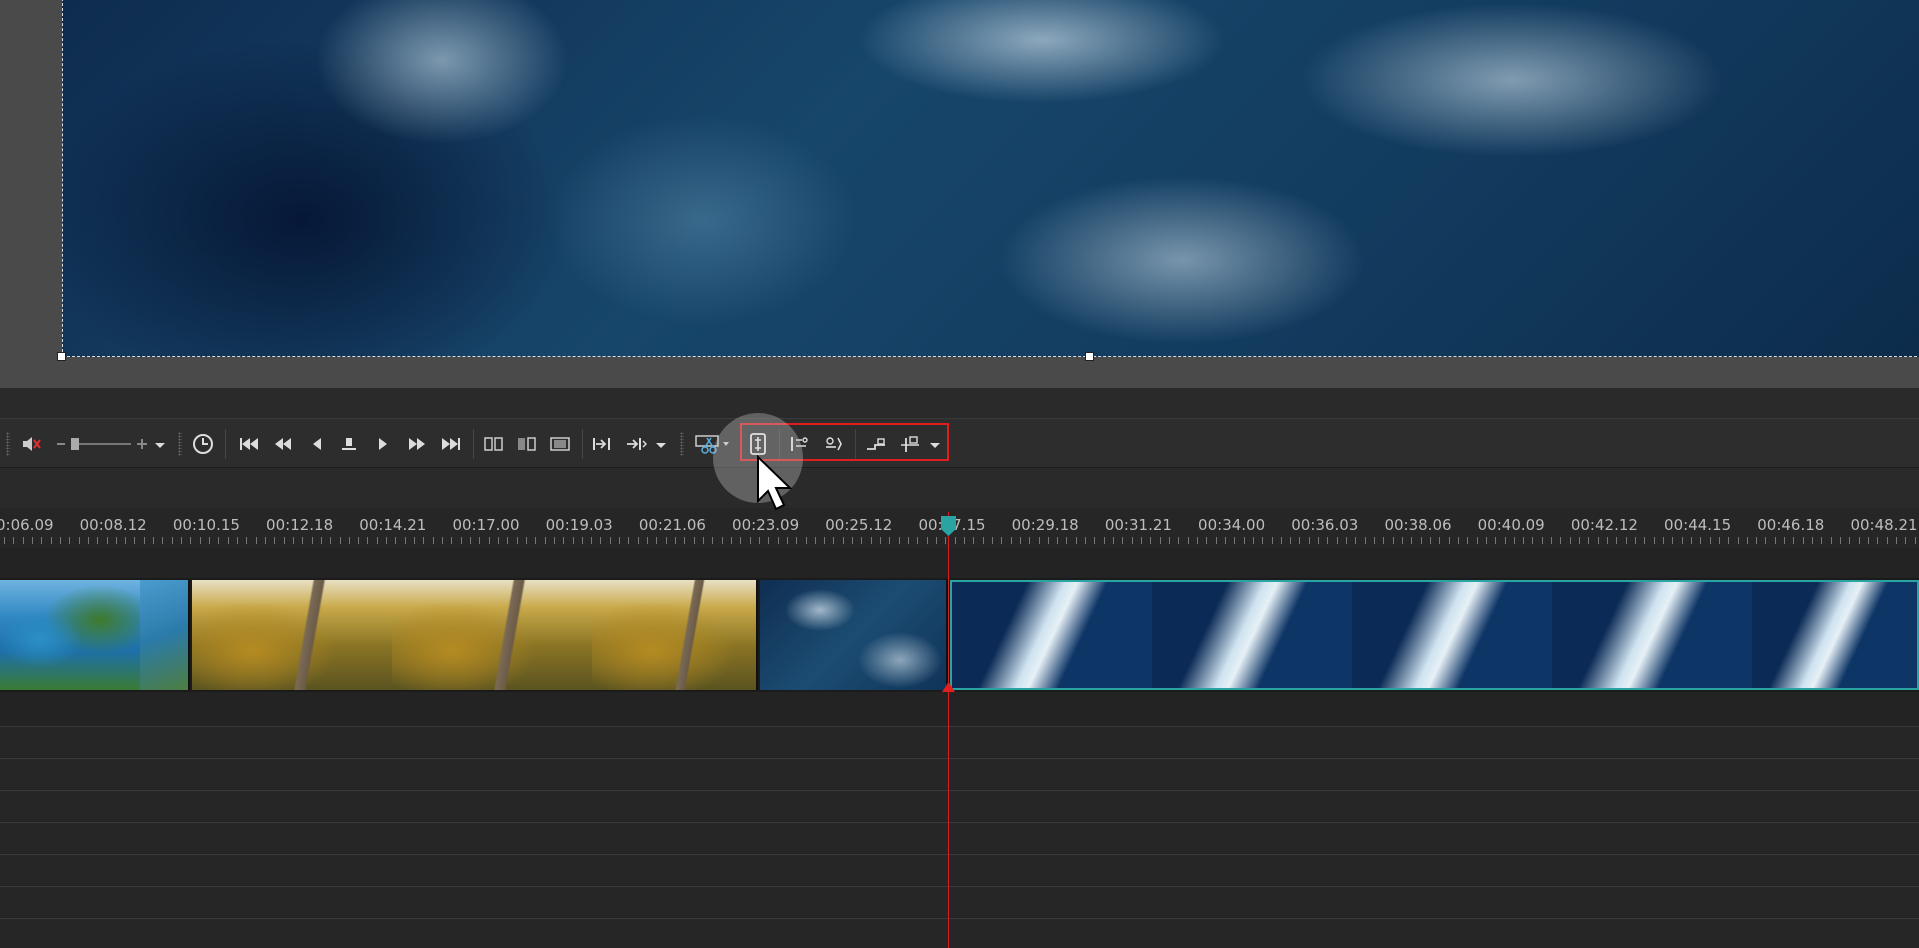 This screenshot has height=948, width=1919. What do you see at coordinates (1434, 635) in the screenshot?
I see `clip-ocean-boat-wake` at bounding box center [1434, 635].